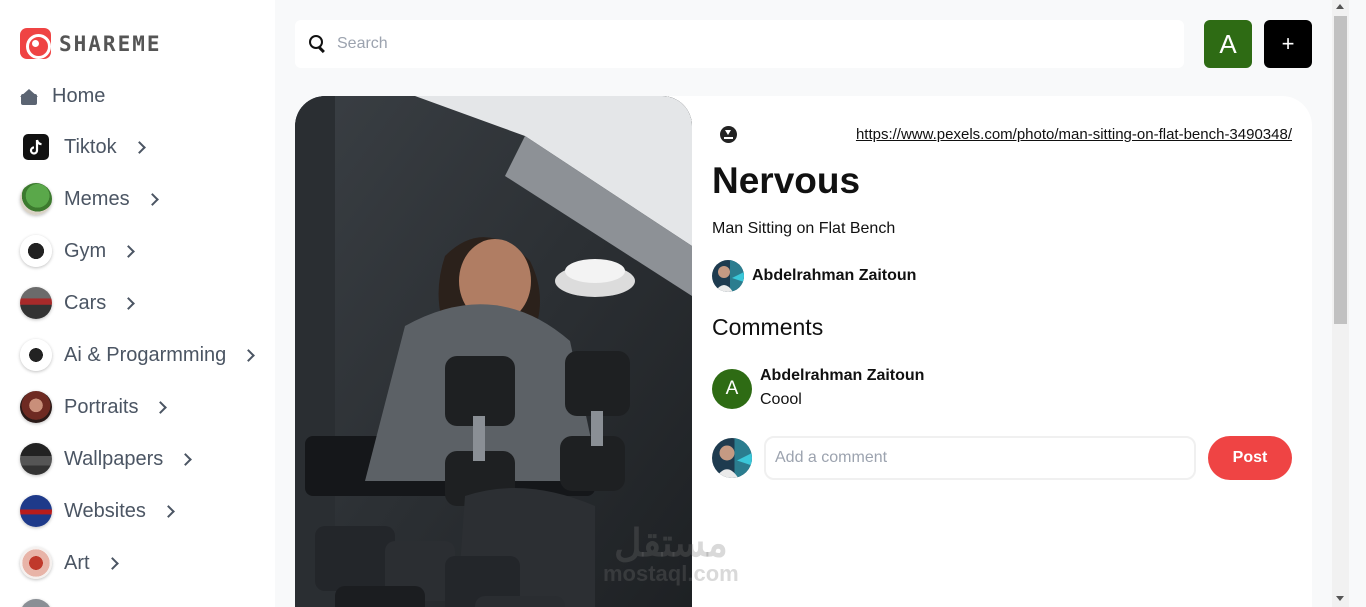 The width and height of the screenshot is (1366, 607). I want to click on sidebar-item-gym: Gym, so click(78, 251).